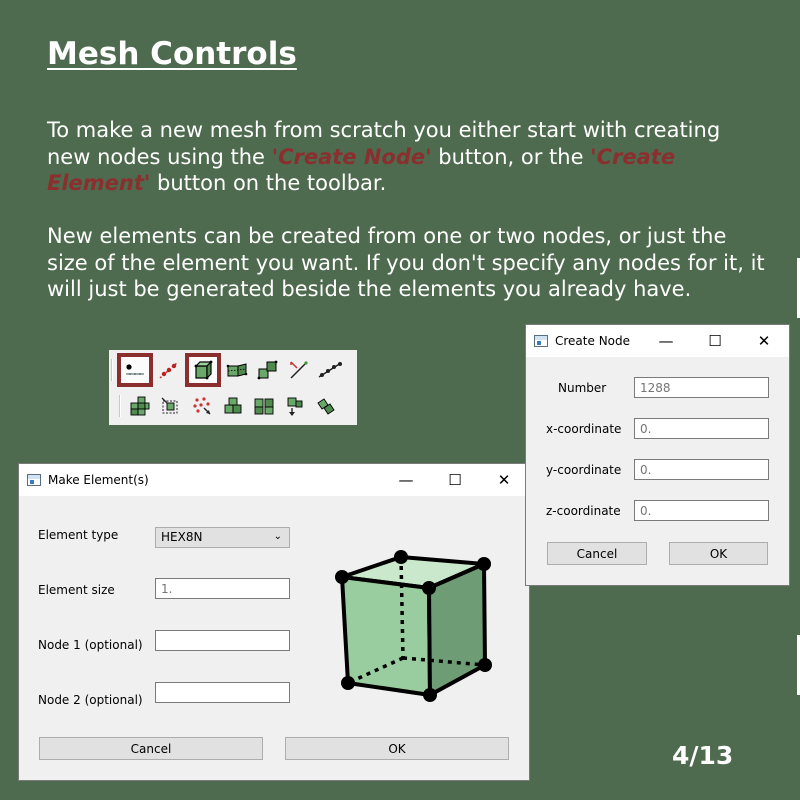 This screenshot has height=800, width=800. I want to click on z-coordinate-input, so click(701, 510).